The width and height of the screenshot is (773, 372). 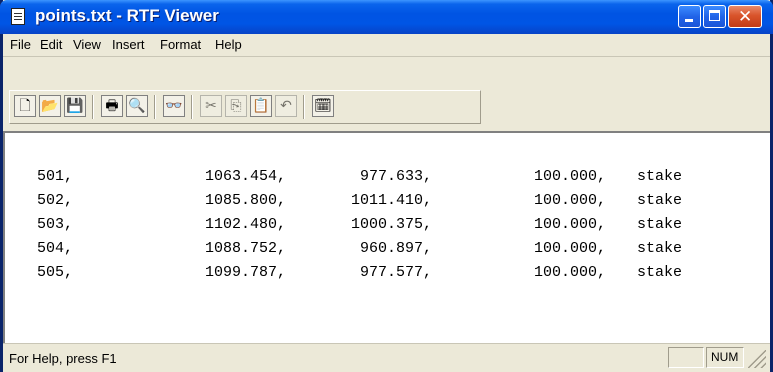 What do you see at coordinates (245, 200) in the screenshot?
I see `field-x: 1085.800,` at bounding box center [245, 200].